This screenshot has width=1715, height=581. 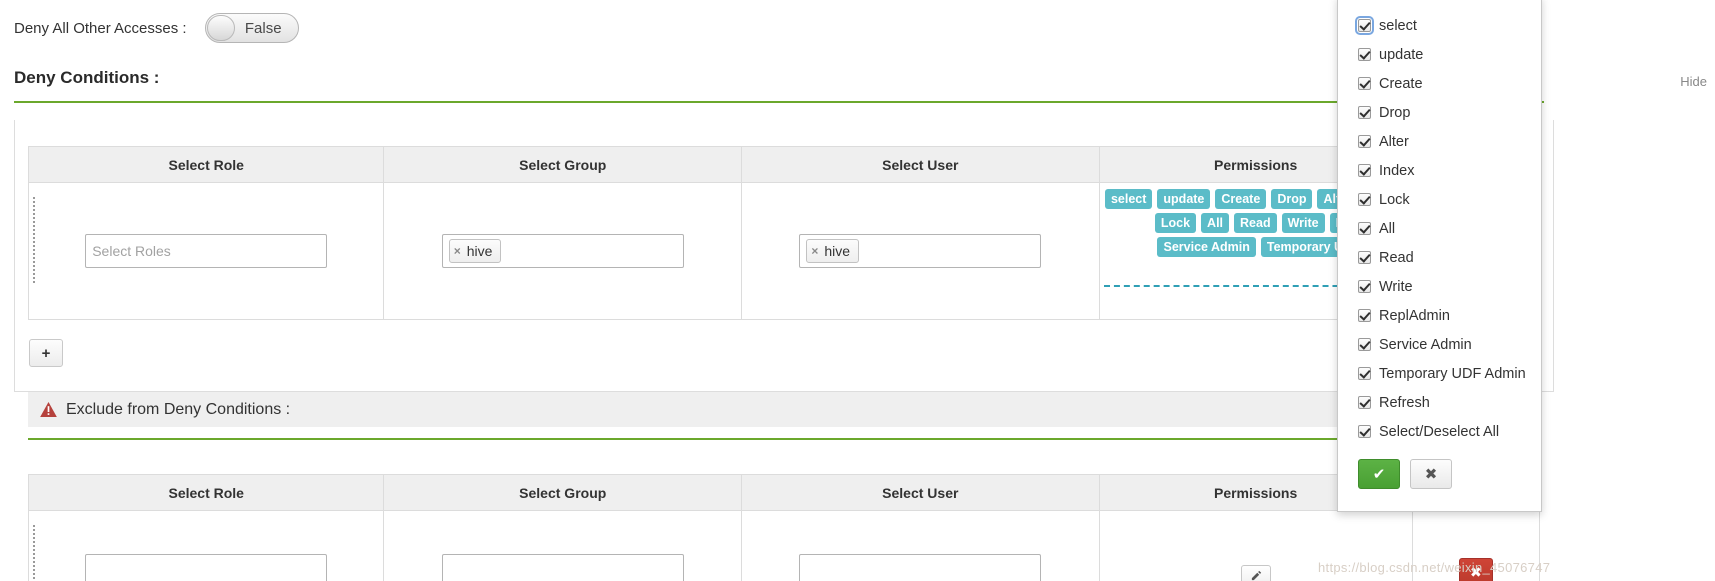 What do you see at coordinates (1255, 223) in the screenshot?
I see `permission-badge: Read` at bounding box center [1255, 223].